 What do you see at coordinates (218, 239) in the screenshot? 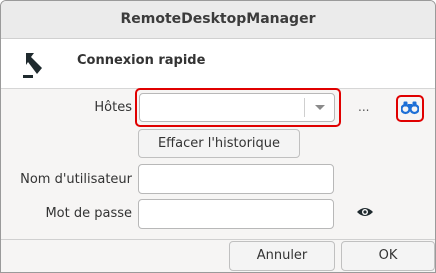
I see `footer-divider` at bounding box center [218, 239].